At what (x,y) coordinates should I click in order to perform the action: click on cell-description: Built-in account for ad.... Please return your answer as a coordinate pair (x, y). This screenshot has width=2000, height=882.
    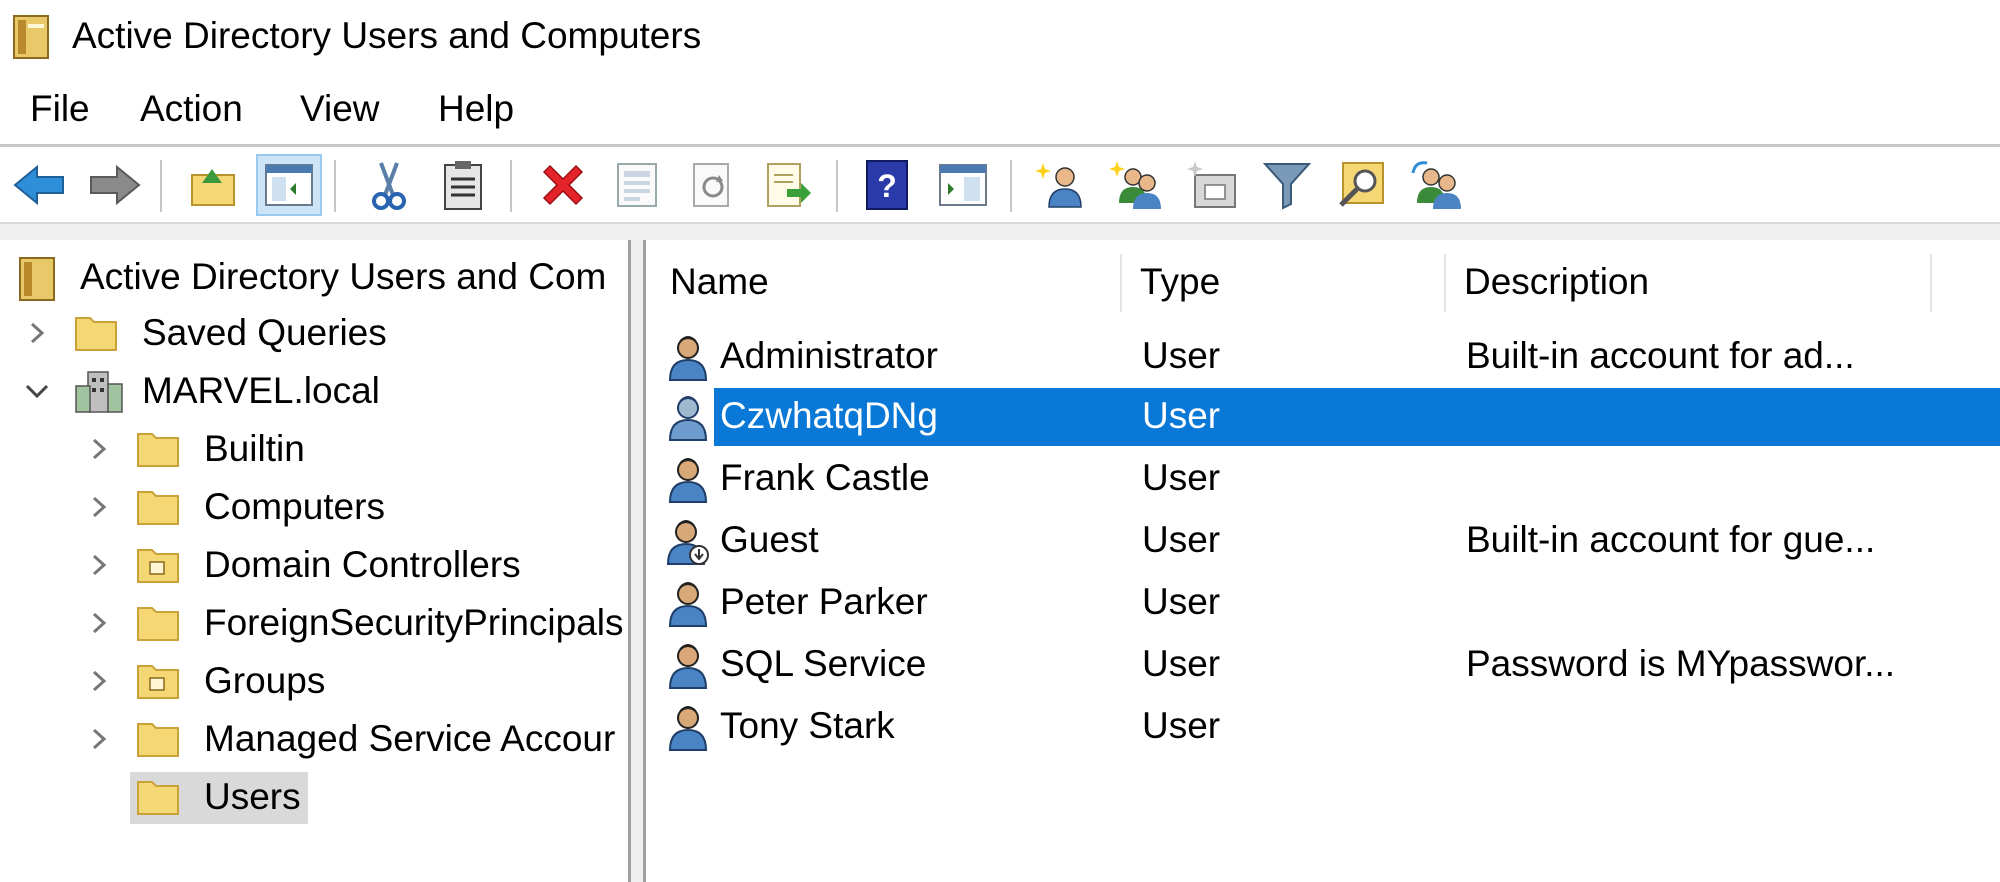
    Looking at the image, I should click on (1660, 355).